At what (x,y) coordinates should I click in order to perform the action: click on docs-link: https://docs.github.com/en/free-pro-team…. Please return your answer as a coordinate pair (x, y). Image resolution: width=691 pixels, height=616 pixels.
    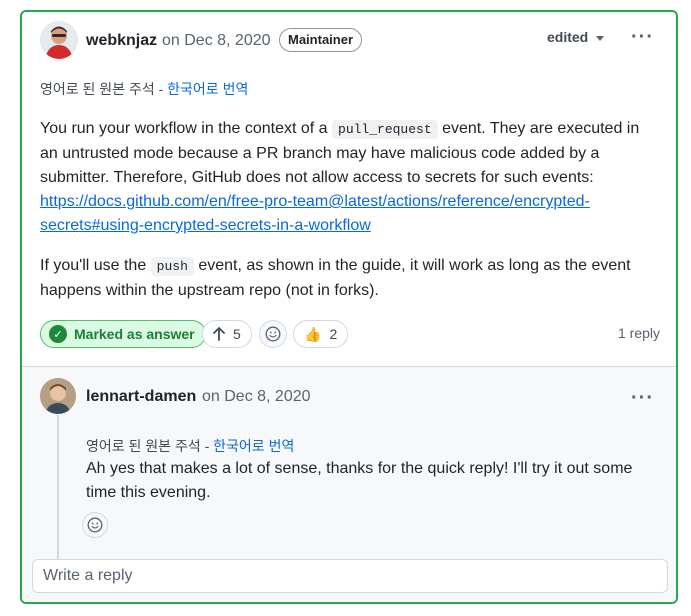
    Looking at the image, I should click on (315, 213).